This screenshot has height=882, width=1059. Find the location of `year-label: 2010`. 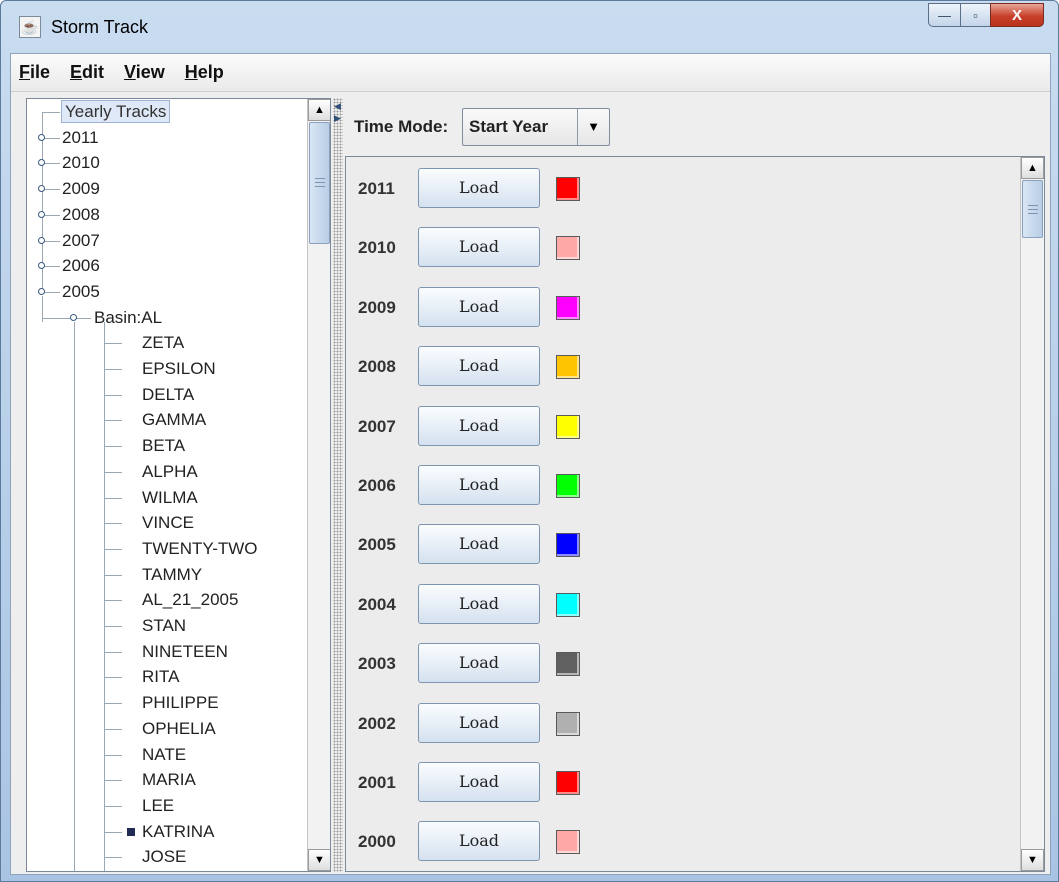

year-label: 2010 is located at coordinates (377, 248).